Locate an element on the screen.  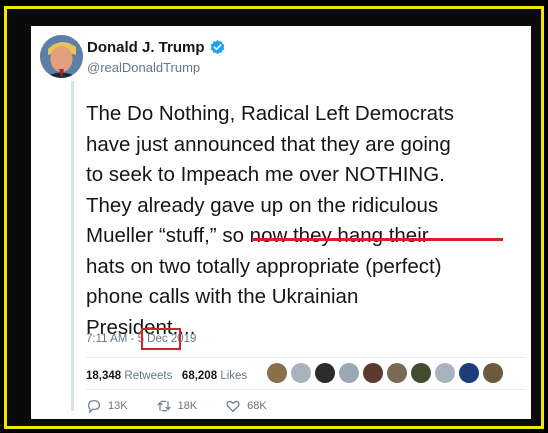
reply-count: 13K is located at coordinates (118, 406).